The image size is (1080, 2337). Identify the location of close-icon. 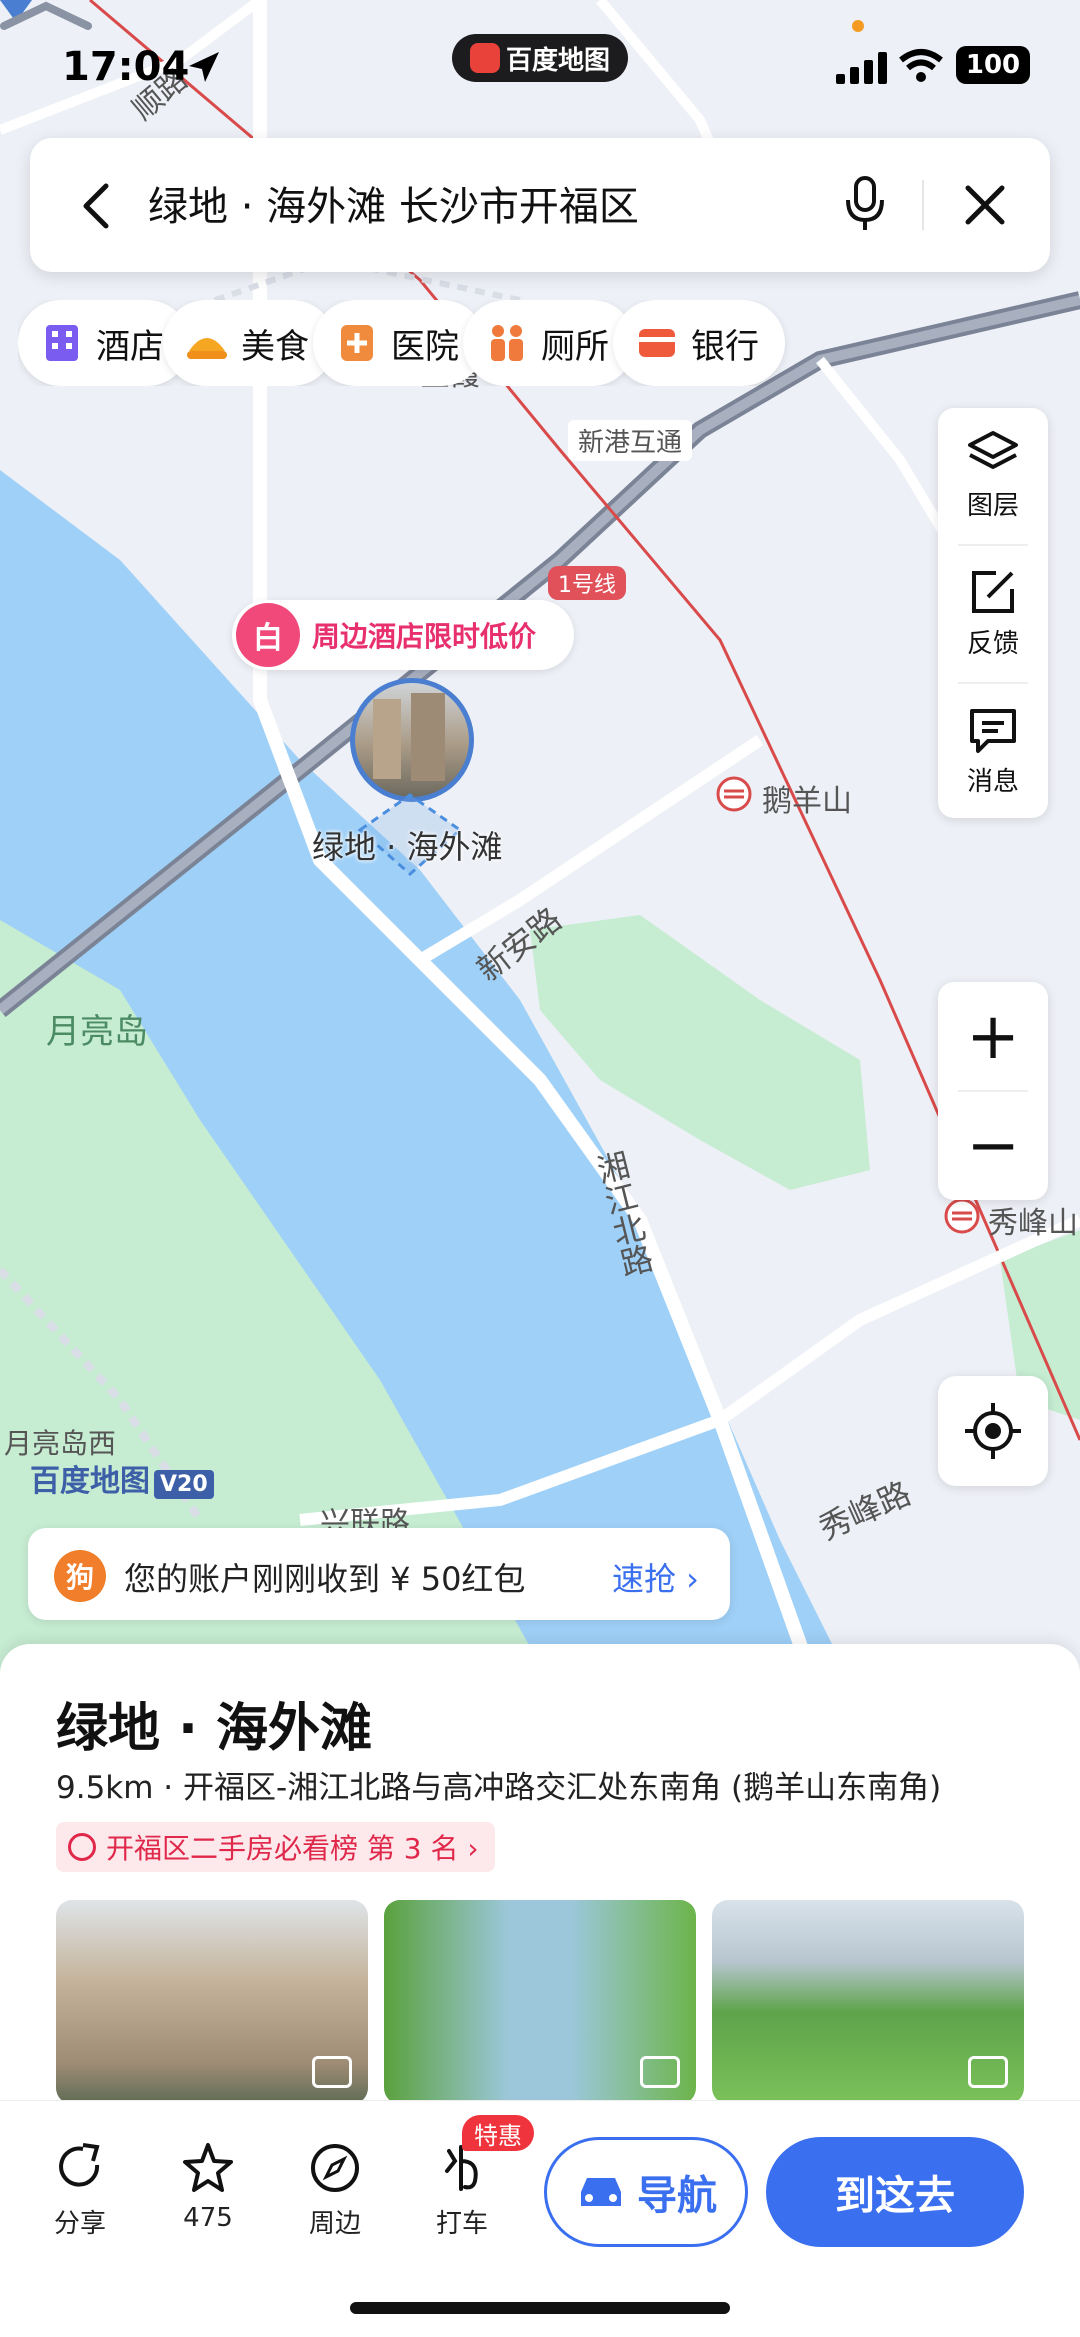
(985, 205).